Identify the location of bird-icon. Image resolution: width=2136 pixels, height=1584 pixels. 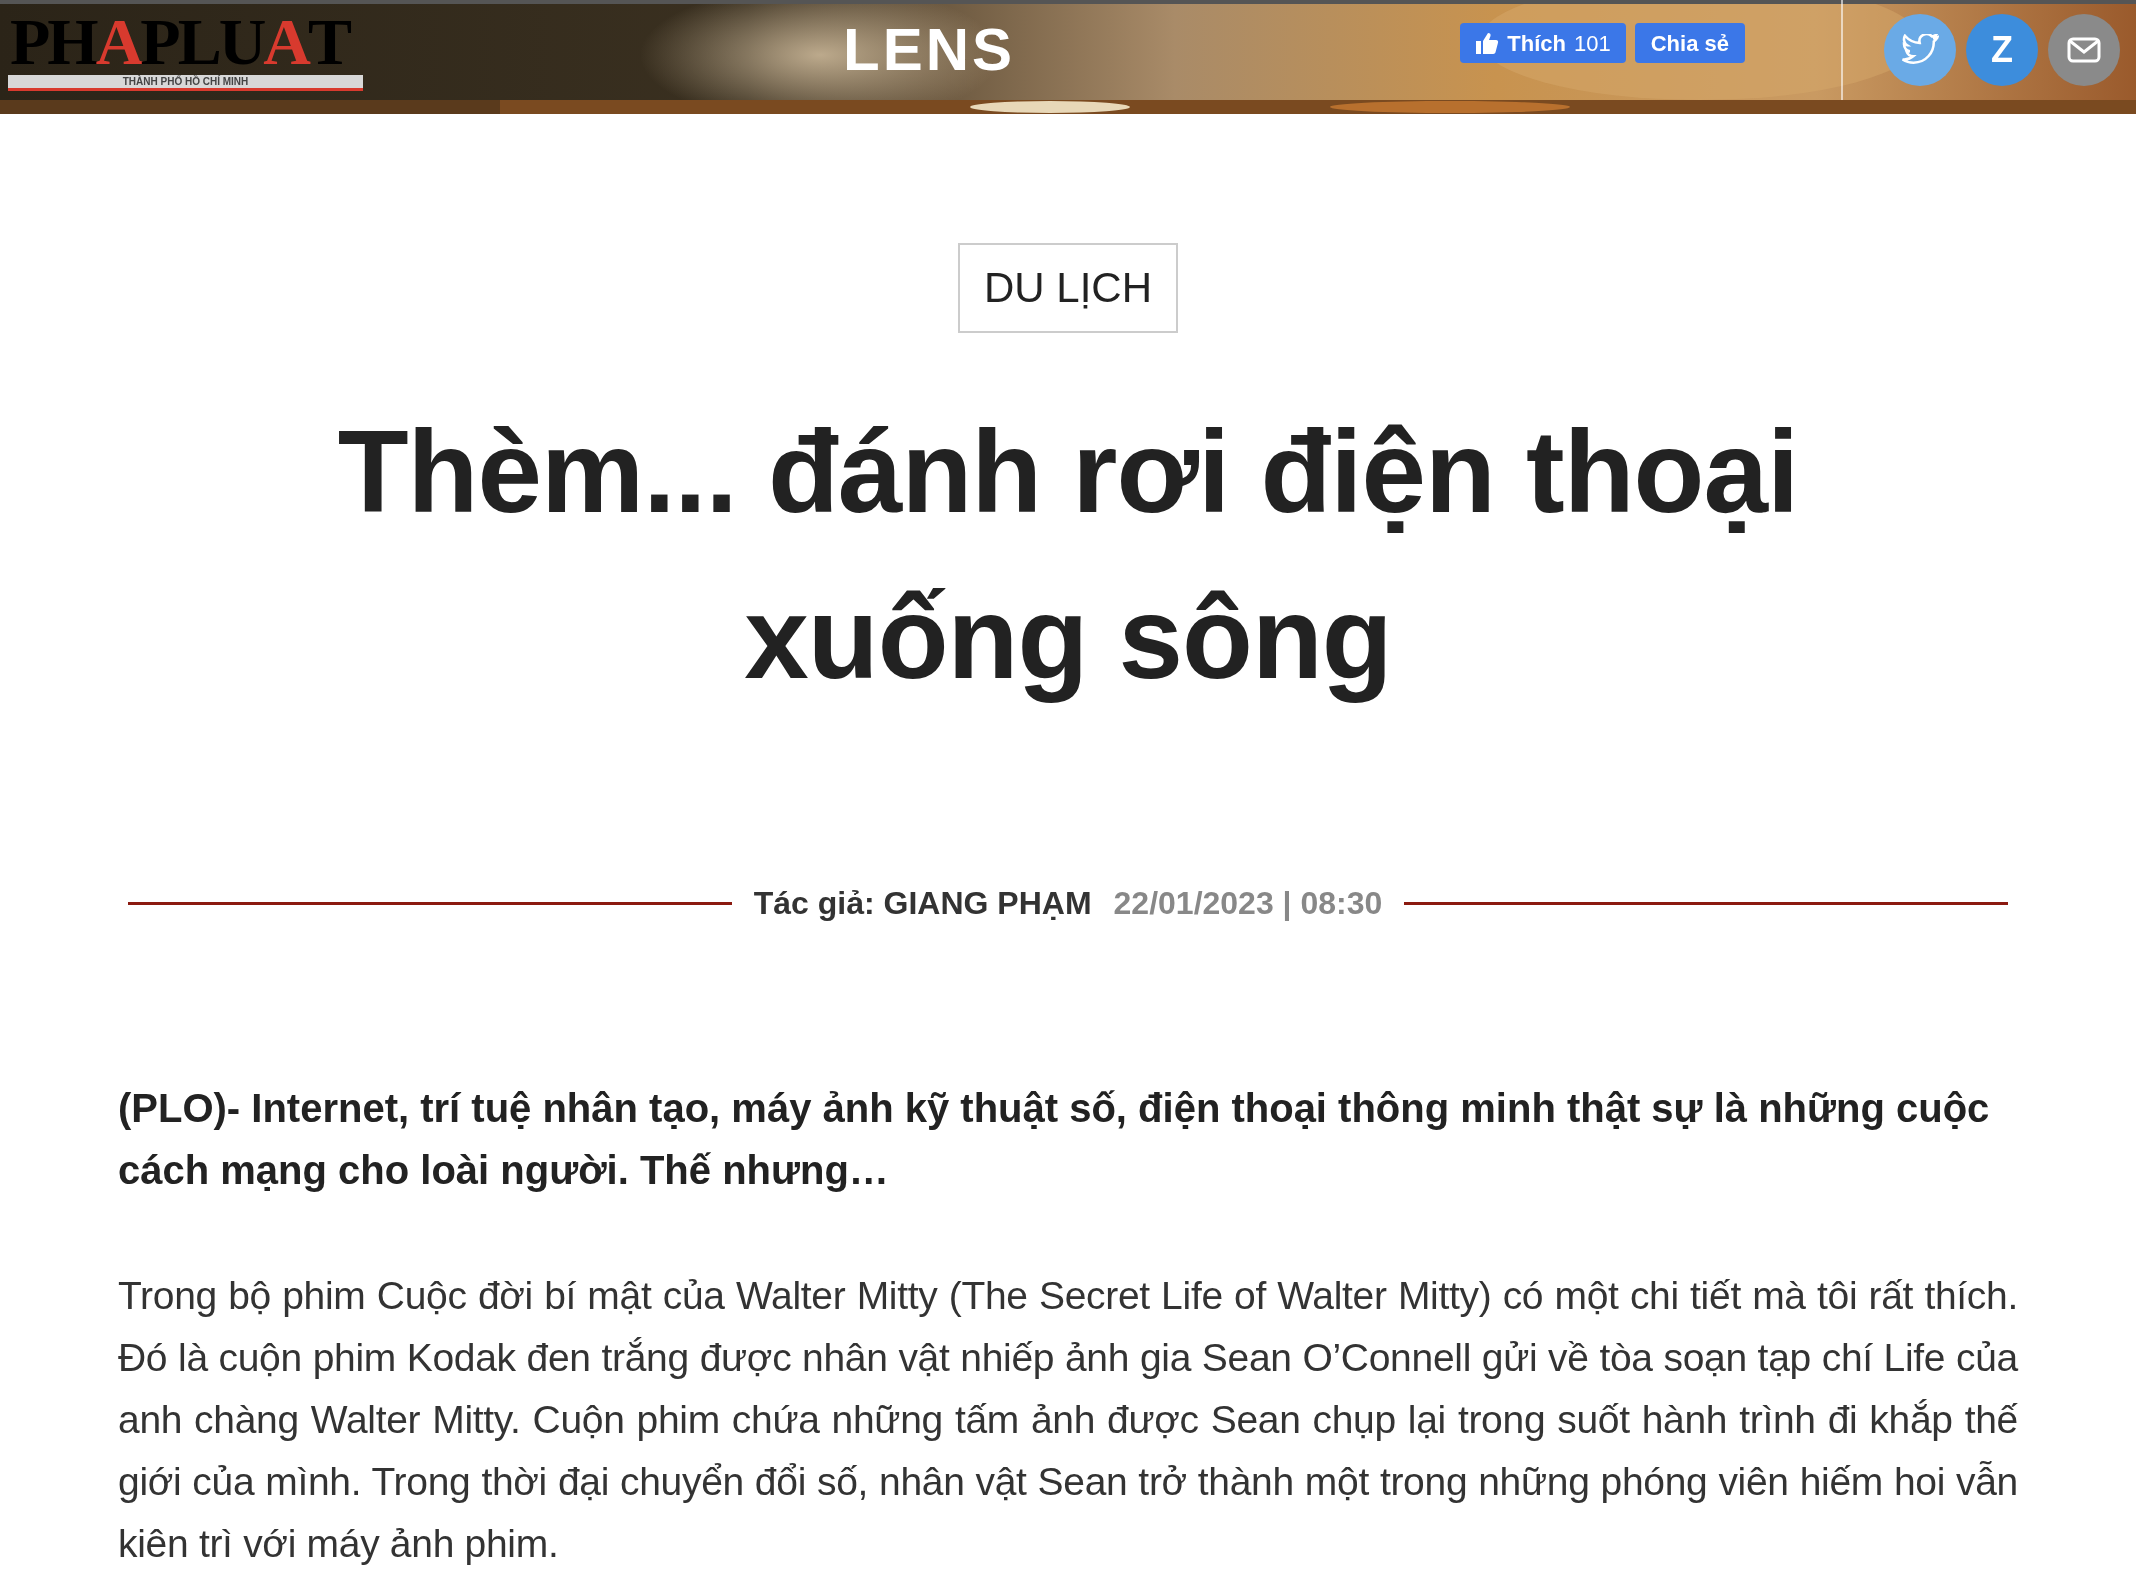
(1920, 50).